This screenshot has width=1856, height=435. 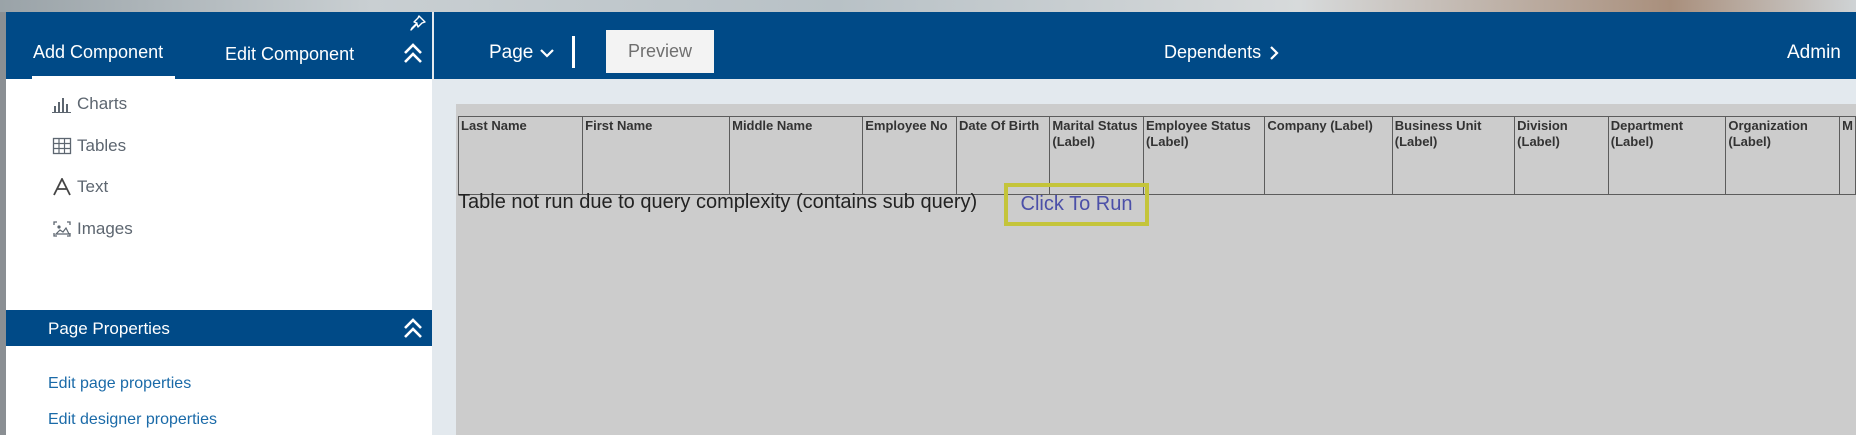 I want to click on click-to-run-link: Click To Run, so click(x=1076, y=204).